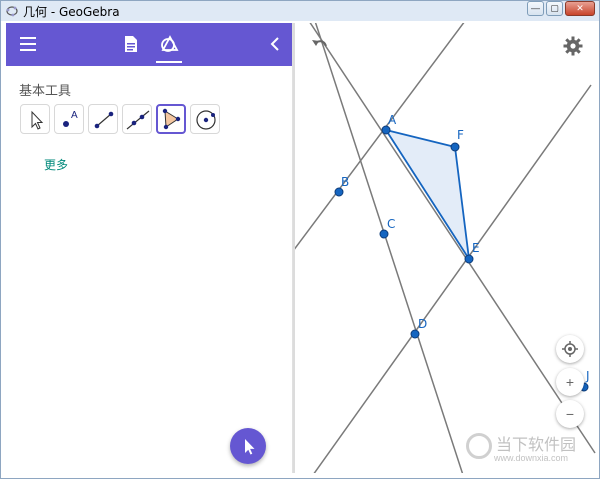  I want to click on point-e, so click(469, 259).